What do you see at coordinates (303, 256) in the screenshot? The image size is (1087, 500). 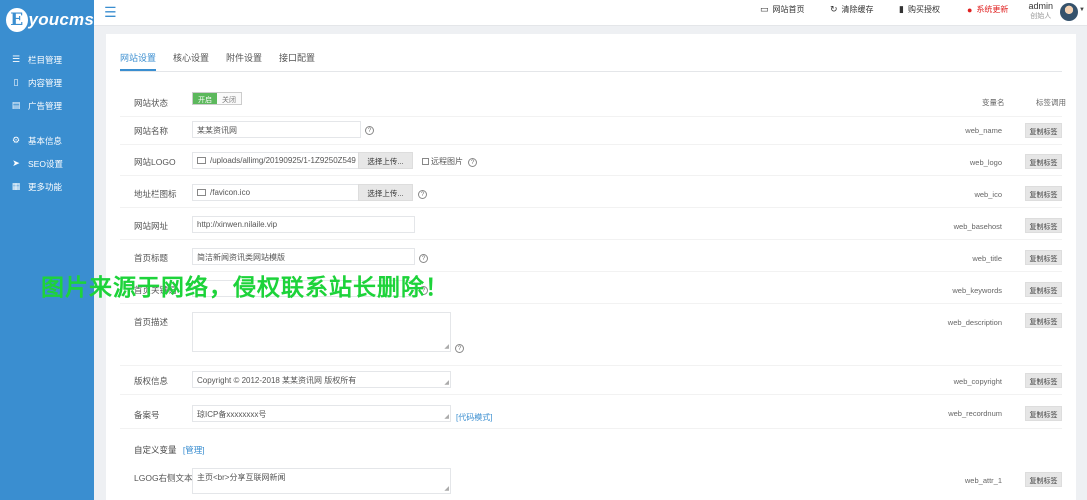 I see `home-title-input: 简洁新闻资讯类网站模版` at bounding box center [303, 256].